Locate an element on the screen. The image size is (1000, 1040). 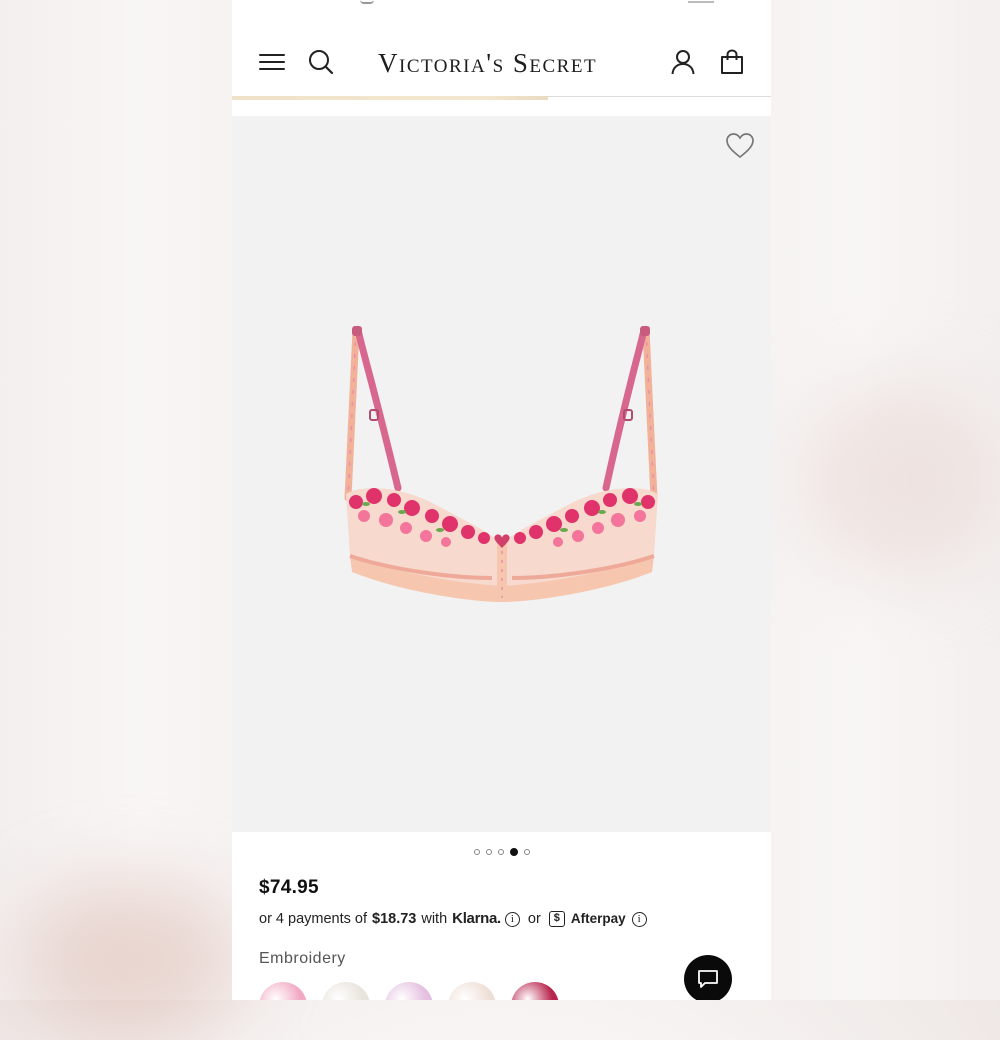
afterpay-icon: $ is located at coordinates (556, 919).